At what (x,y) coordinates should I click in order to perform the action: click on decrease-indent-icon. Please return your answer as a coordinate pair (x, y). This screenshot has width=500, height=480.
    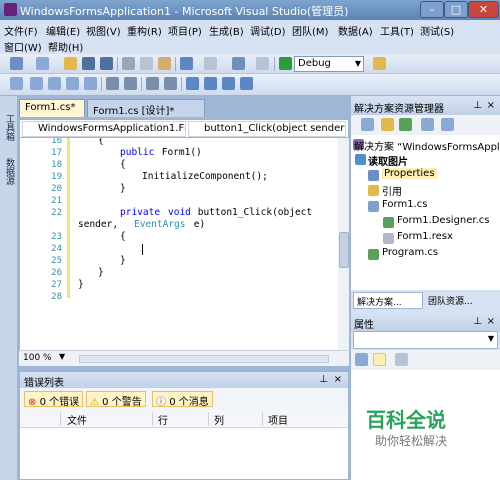
    Looking at the image, I should click on (112, 83).